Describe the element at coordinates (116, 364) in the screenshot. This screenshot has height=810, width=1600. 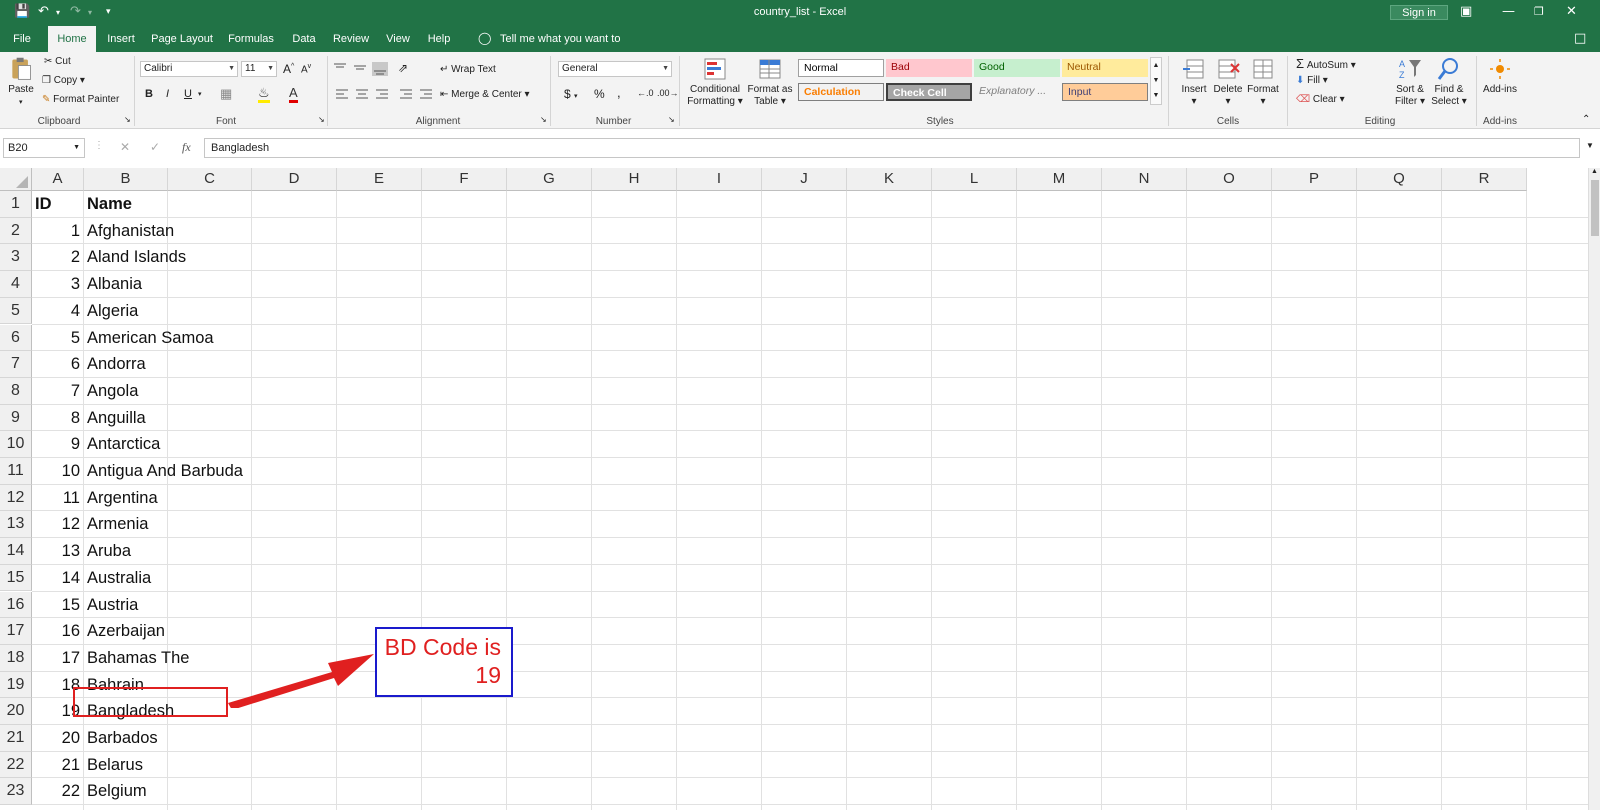
I see `cell-b7: Andorra` at that location.